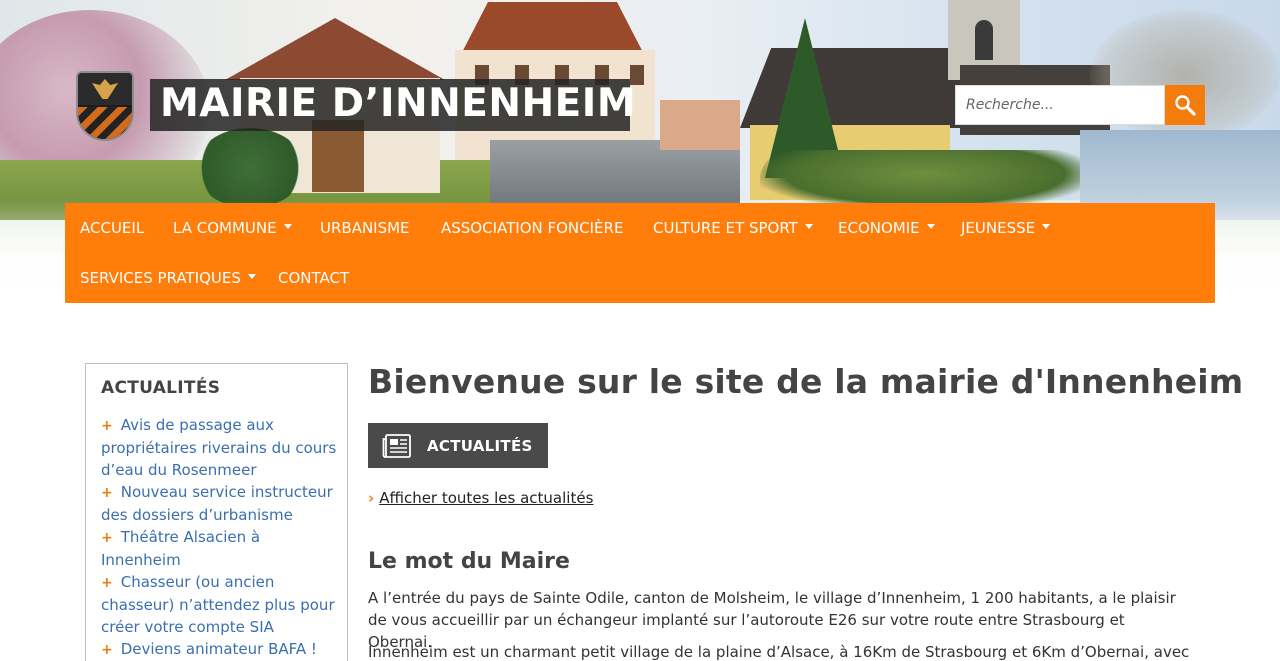 This screenshot has width=1280, height=661. Describe the element at coordinates (160, 278) in the screenshot. I see `nav-label: SERVICES PRATIQUES` at that location.